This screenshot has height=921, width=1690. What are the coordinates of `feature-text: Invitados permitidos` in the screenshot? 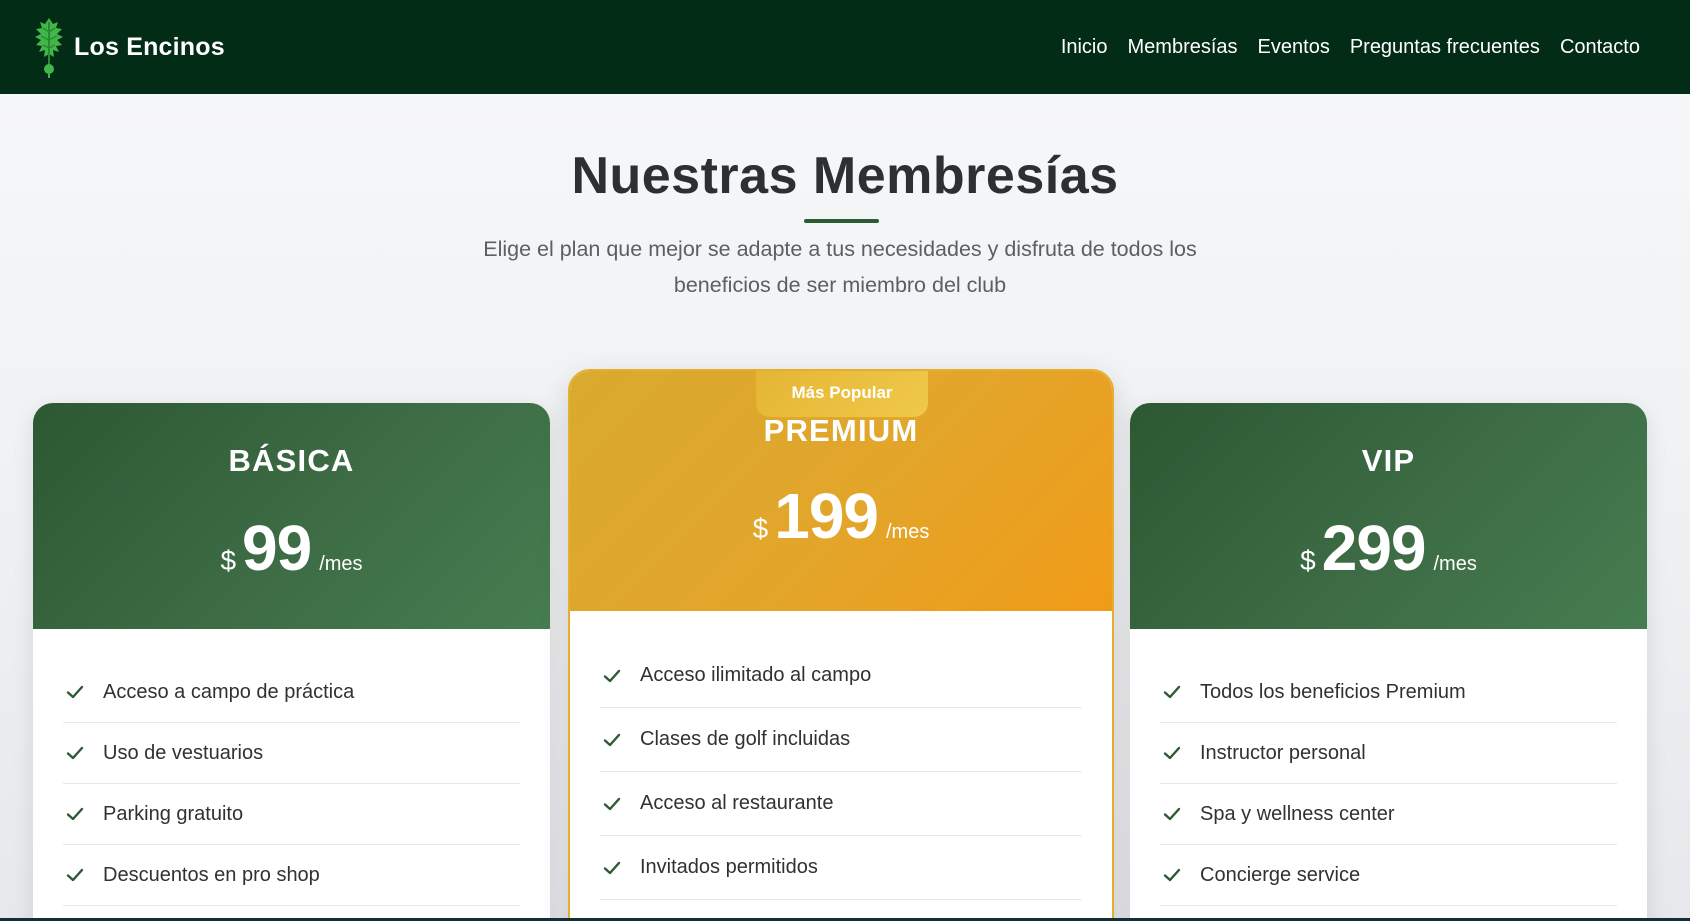 It's located at (729, 867).